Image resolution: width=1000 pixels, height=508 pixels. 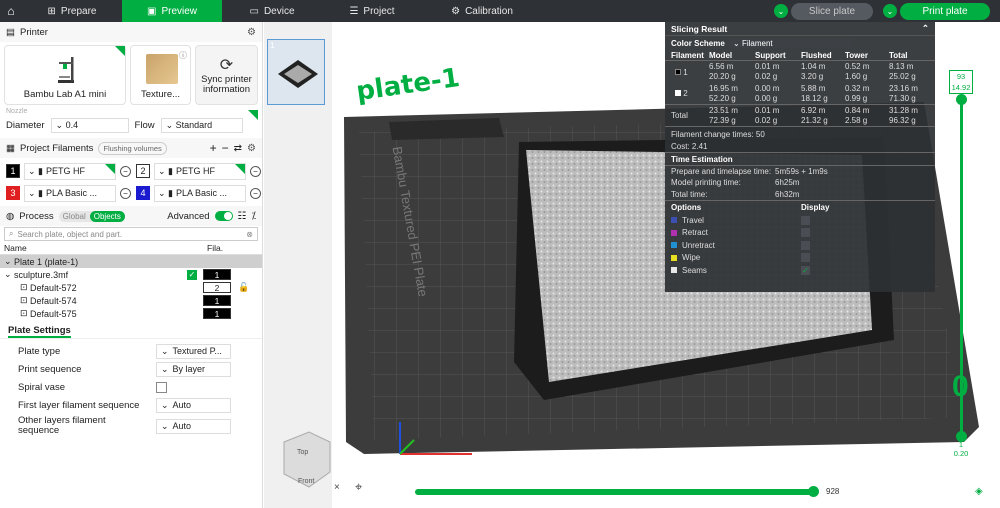 What do you see at coordinates (832, 11) in the screenshot?
I see `slice-plate-button: Slice plate` at bounding box center [832, 11].